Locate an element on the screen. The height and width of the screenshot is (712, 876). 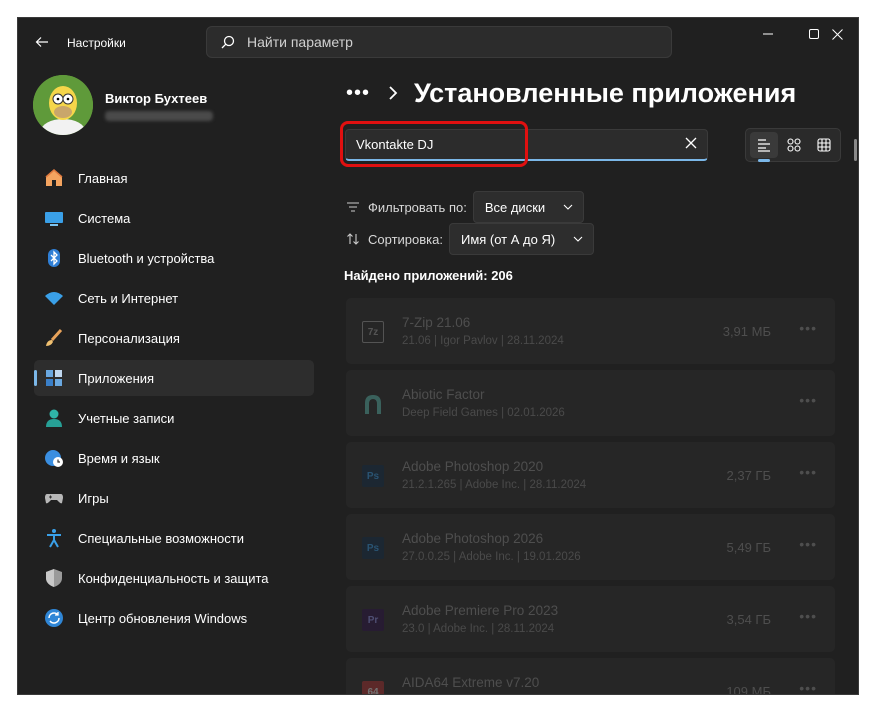
app-meta: 21.06 | Igor Pavlov | 28.11.2024 is located at coordinates (483, 341).